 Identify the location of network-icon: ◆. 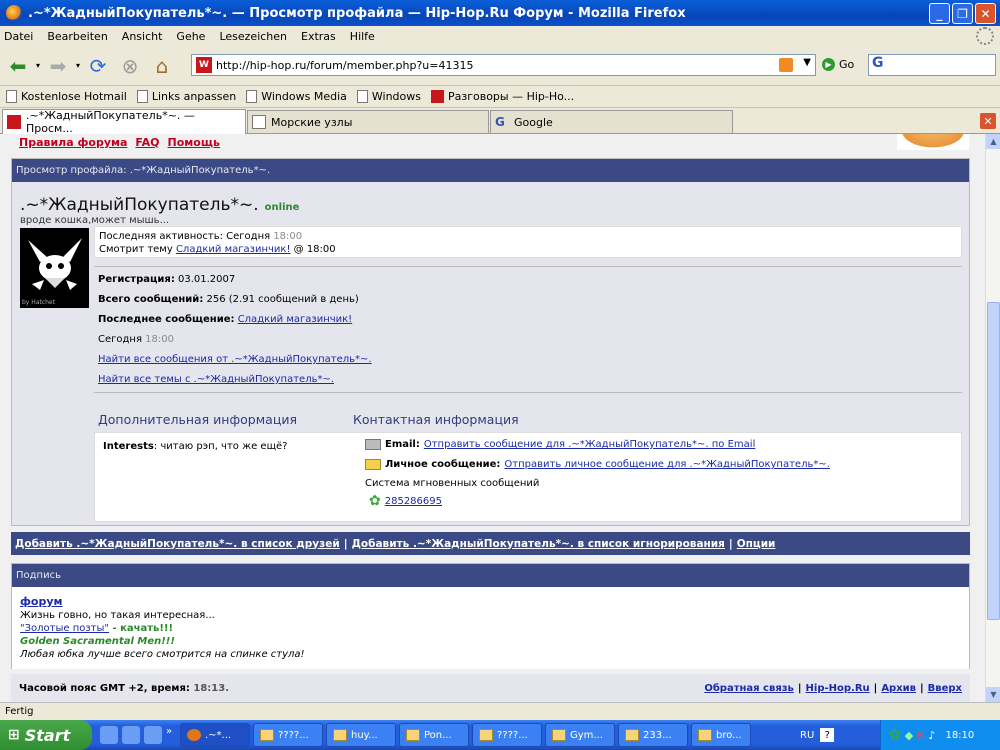
(909, 735).